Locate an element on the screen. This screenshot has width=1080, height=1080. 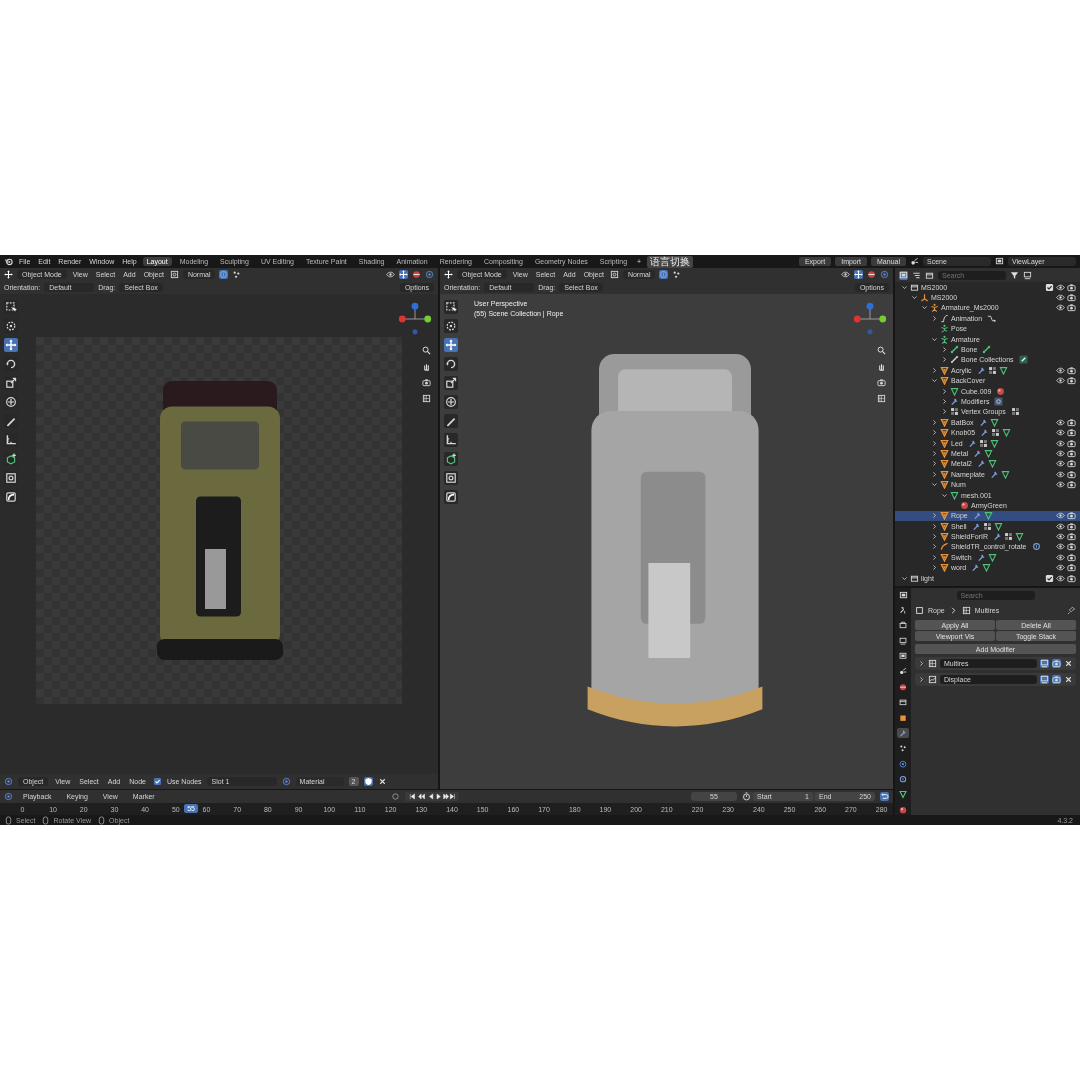
filter-icon is located at coordinates (1014, 275).